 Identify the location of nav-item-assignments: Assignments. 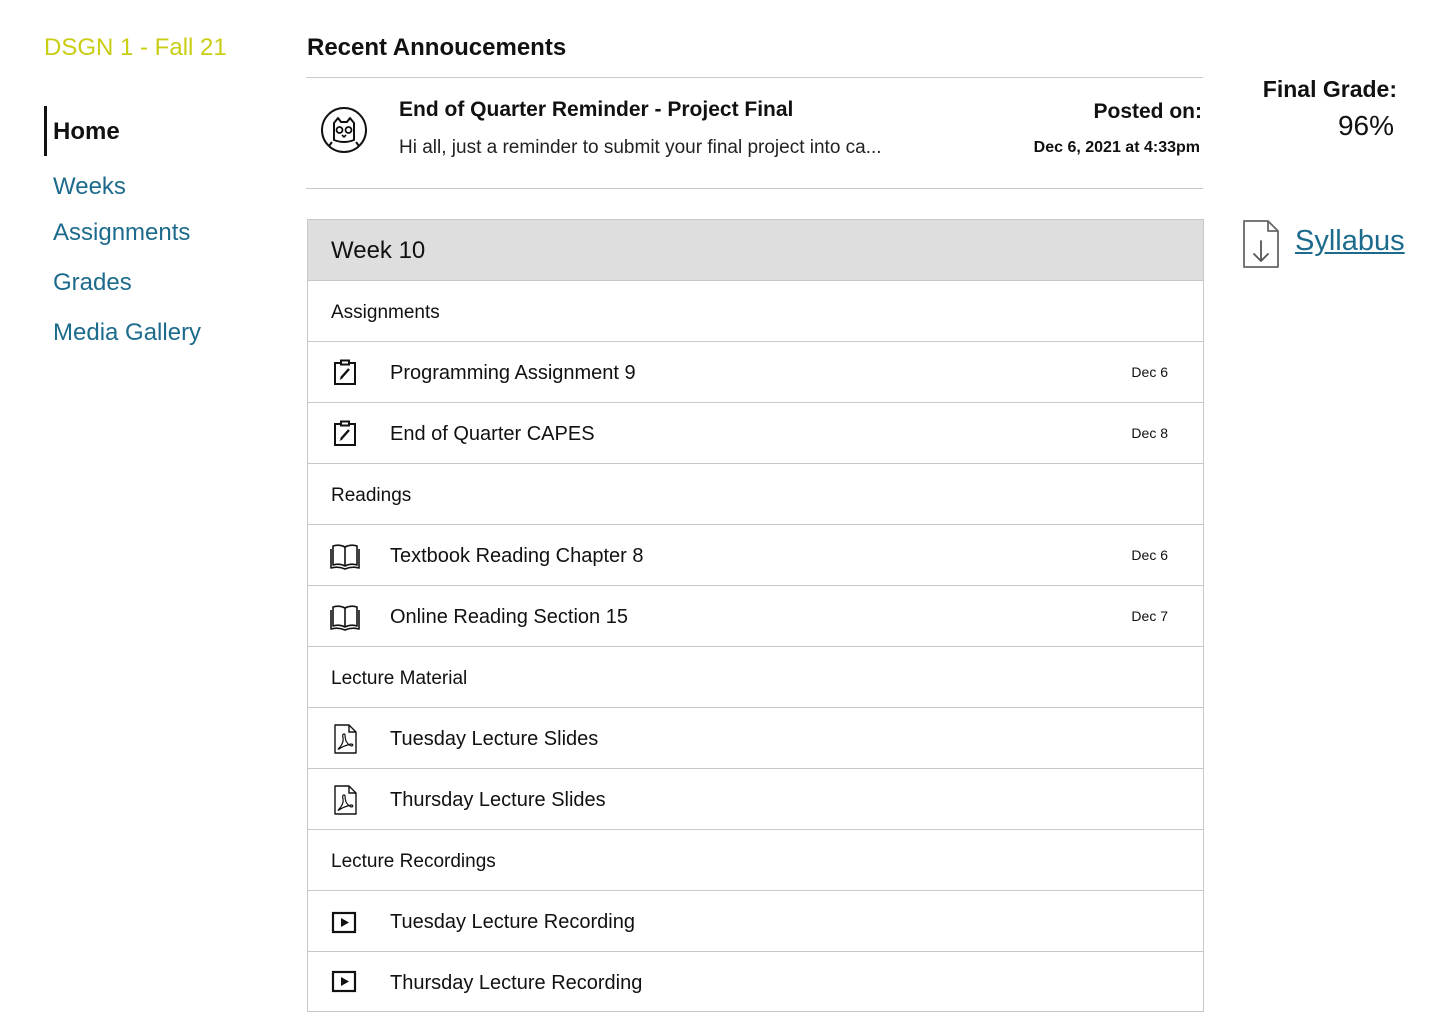
(159, 233).